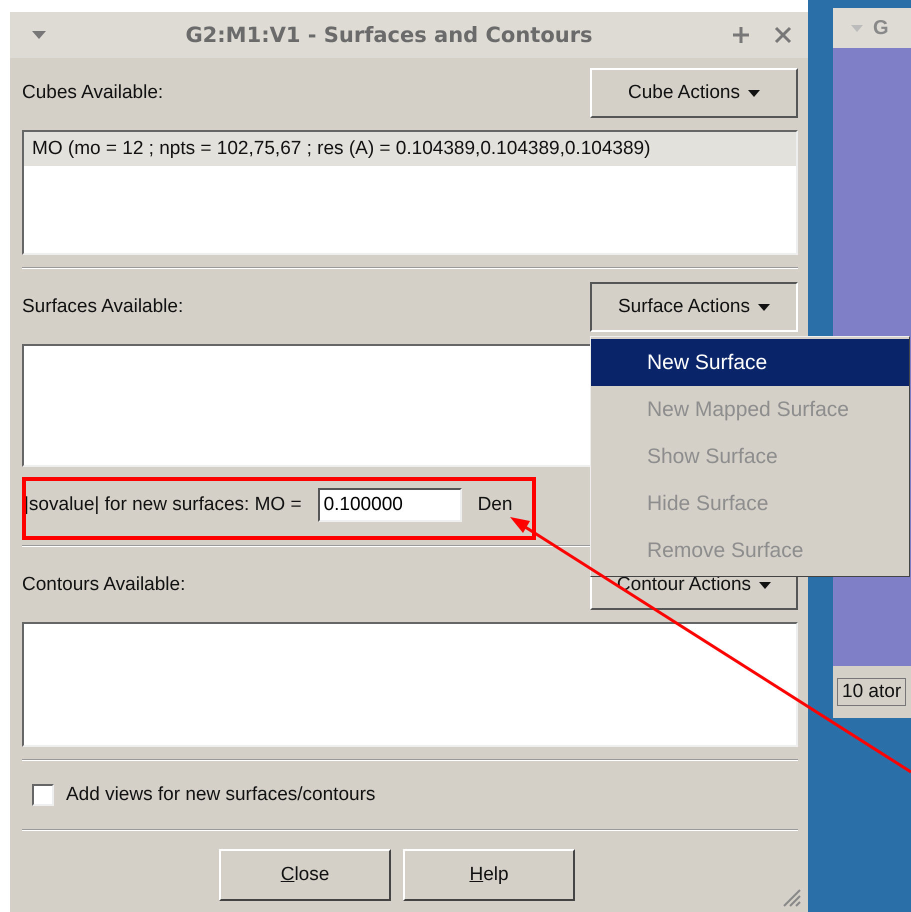  I want to click on density-label: Den, so click(495, 505).